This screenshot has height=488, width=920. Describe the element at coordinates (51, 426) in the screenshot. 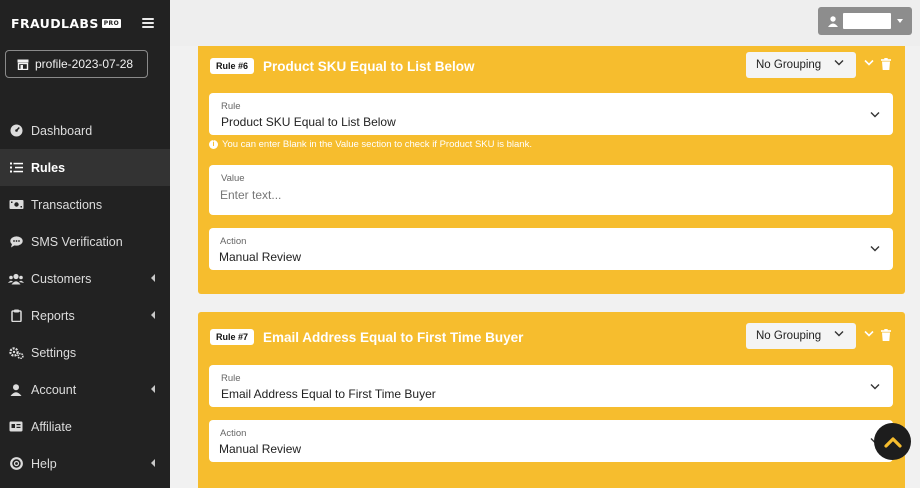

I see `sidebar-item-label: Affiliate` at that location.